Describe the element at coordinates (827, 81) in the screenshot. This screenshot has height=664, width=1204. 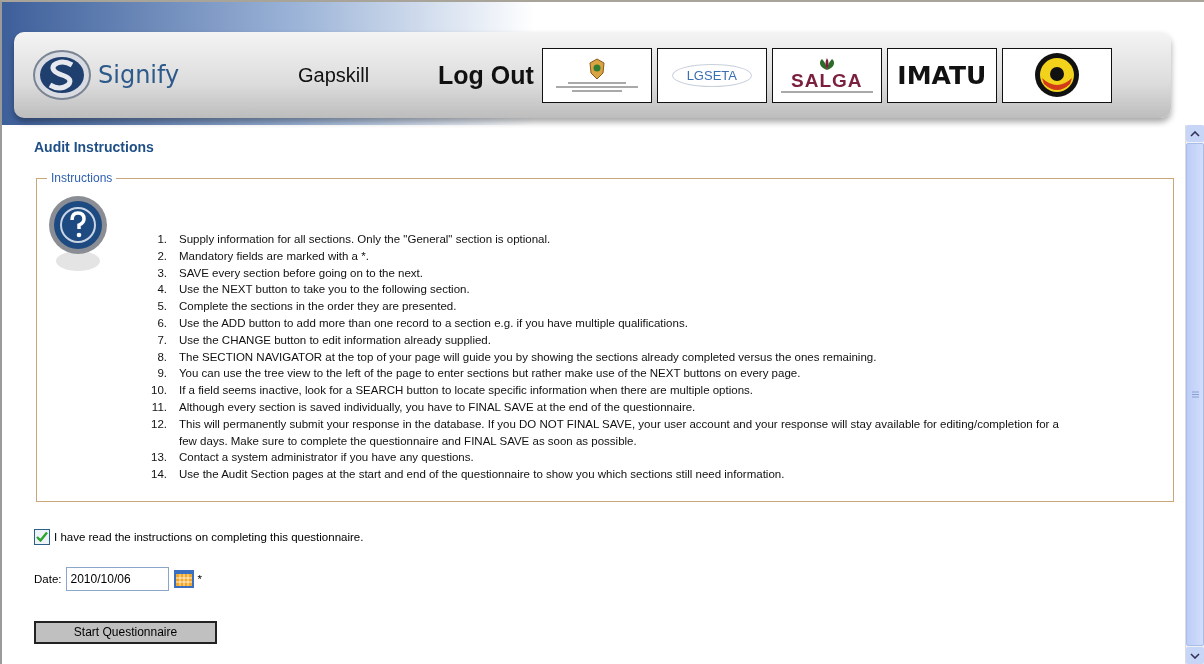
I see `salga-logo-text: SALGA` at that location.